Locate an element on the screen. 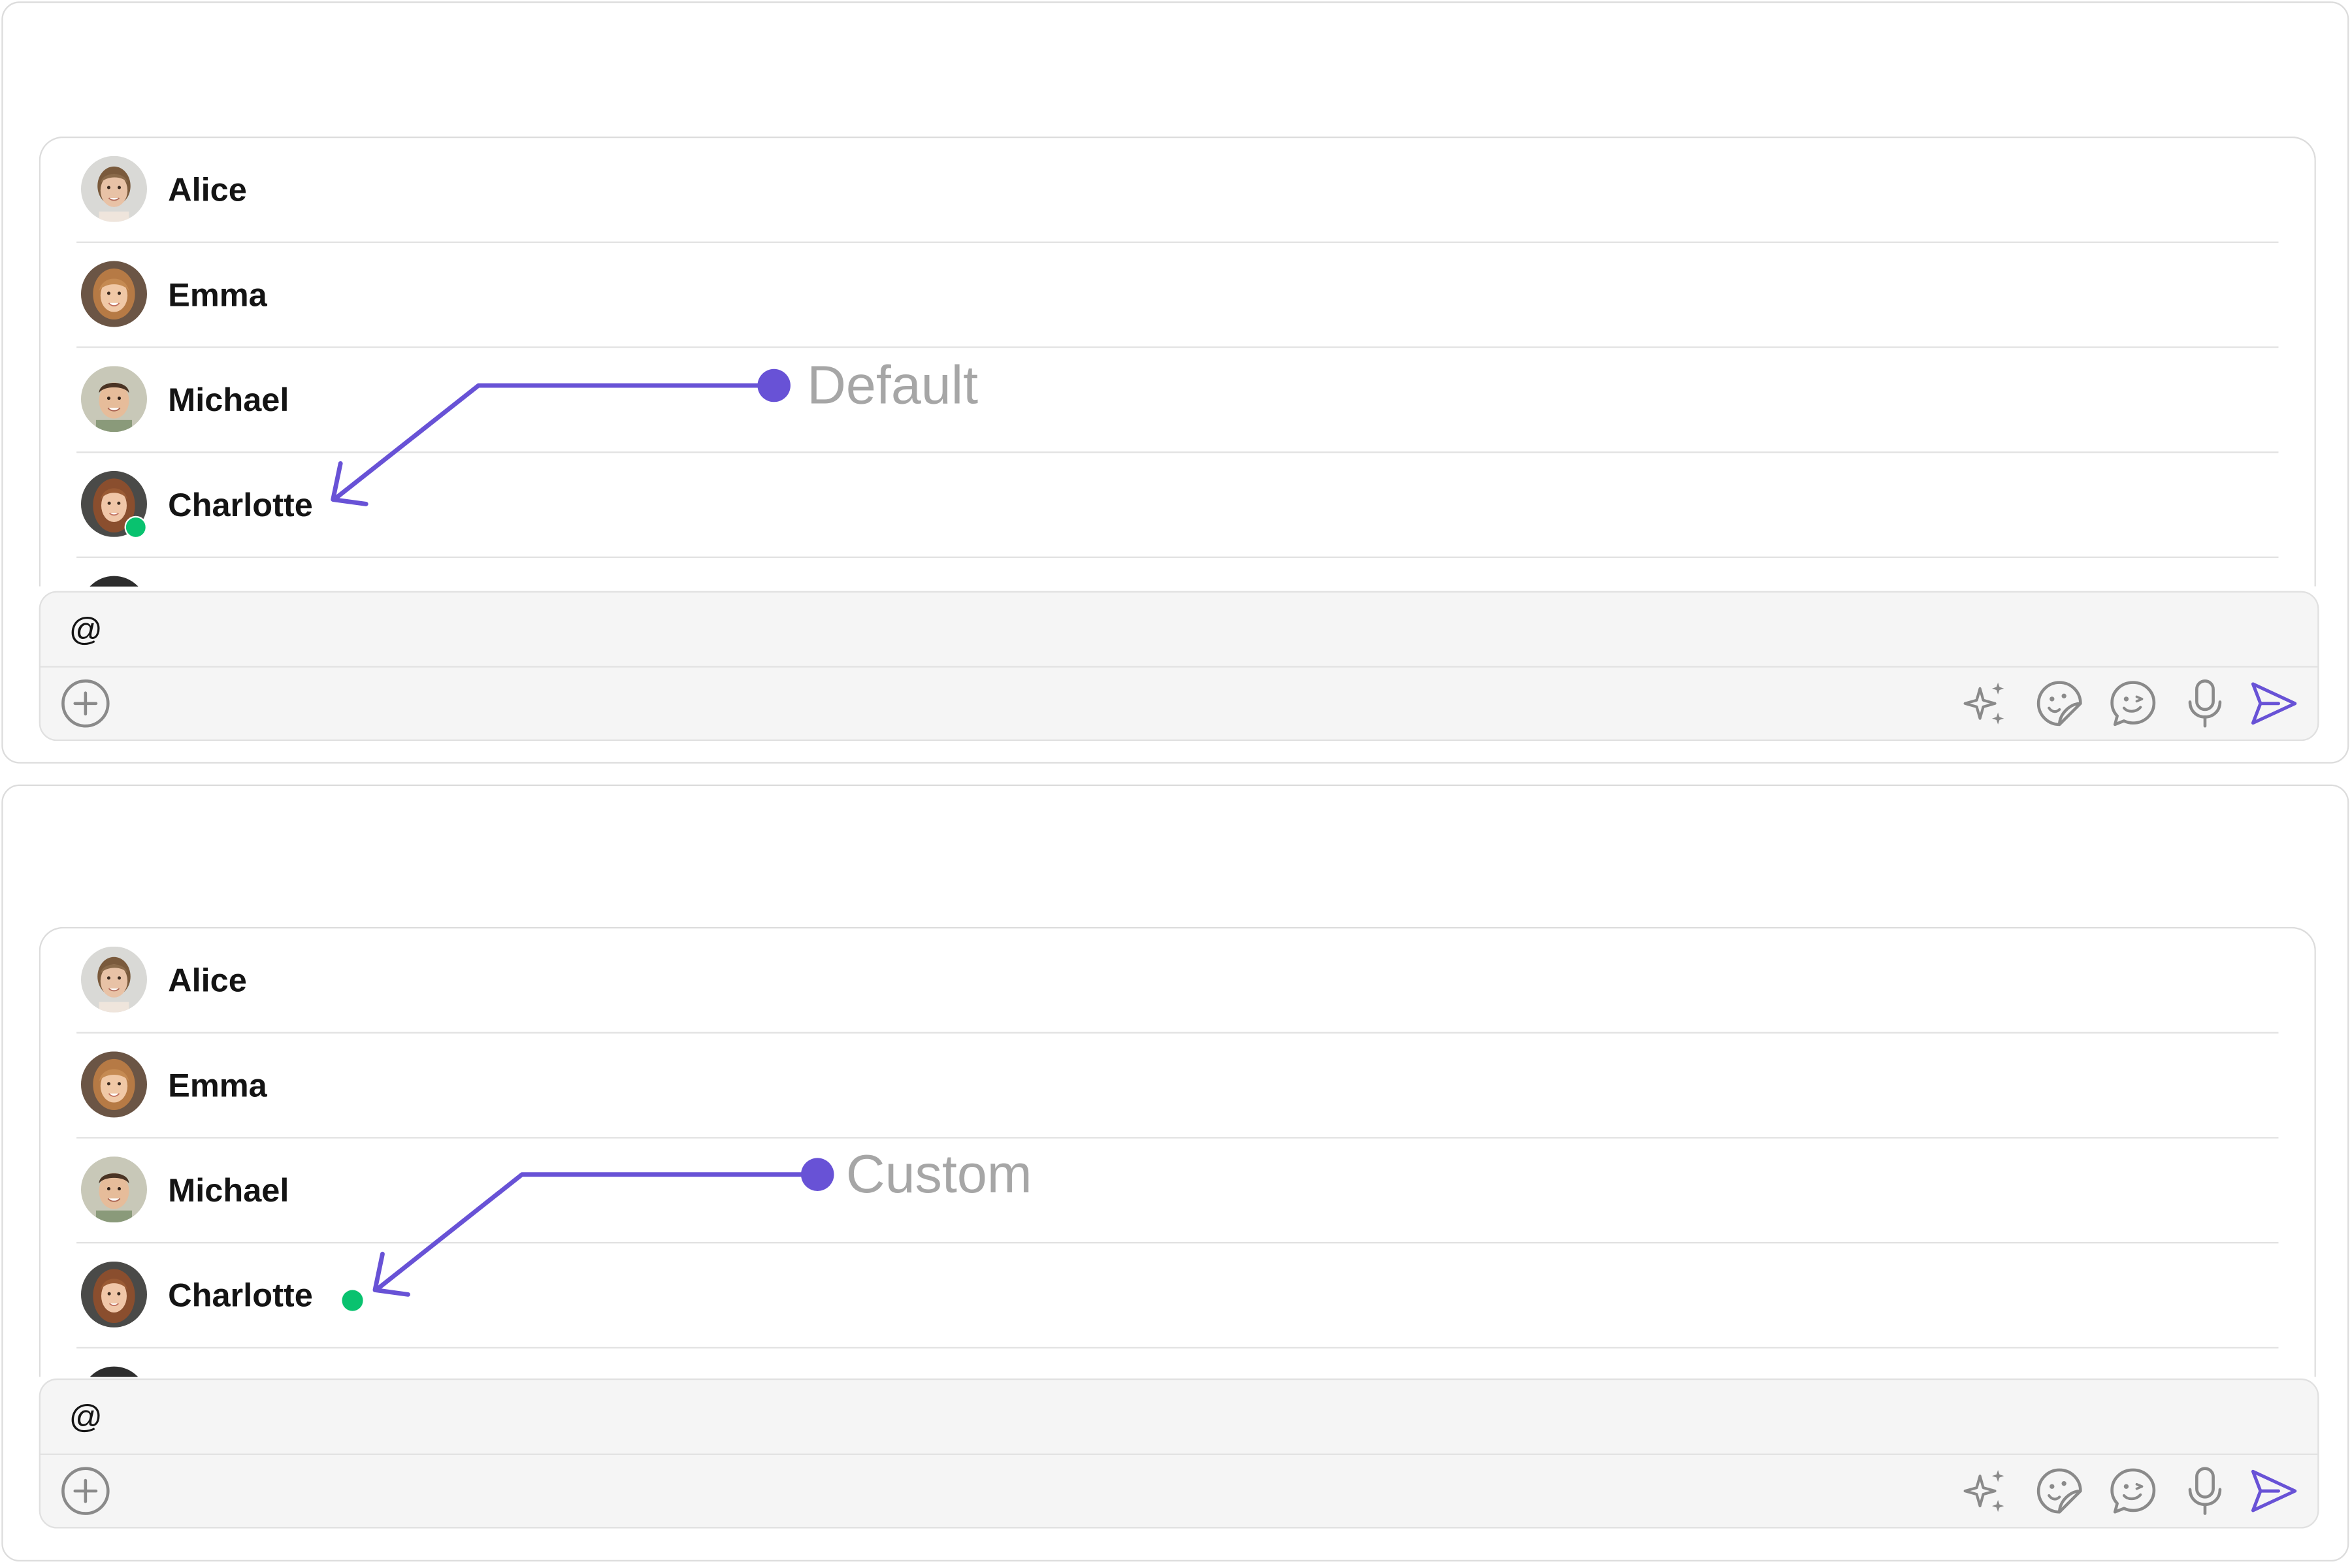 The image size is (2352, 1568). annotation-label: Custom is located at coordinates (938, 1174).